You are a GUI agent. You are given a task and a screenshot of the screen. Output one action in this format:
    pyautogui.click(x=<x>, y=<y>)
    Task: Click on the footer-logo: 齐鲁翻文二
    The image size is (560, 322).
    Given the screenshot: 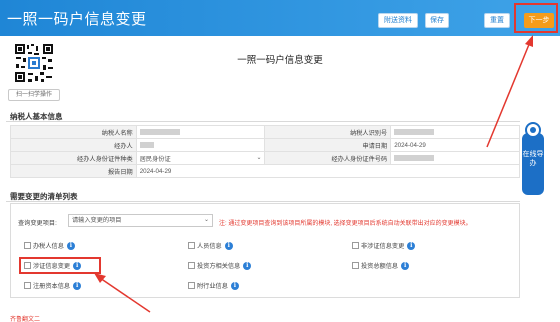 What is the action you would take?
    pyautogui.click(x=25, y=319)
    